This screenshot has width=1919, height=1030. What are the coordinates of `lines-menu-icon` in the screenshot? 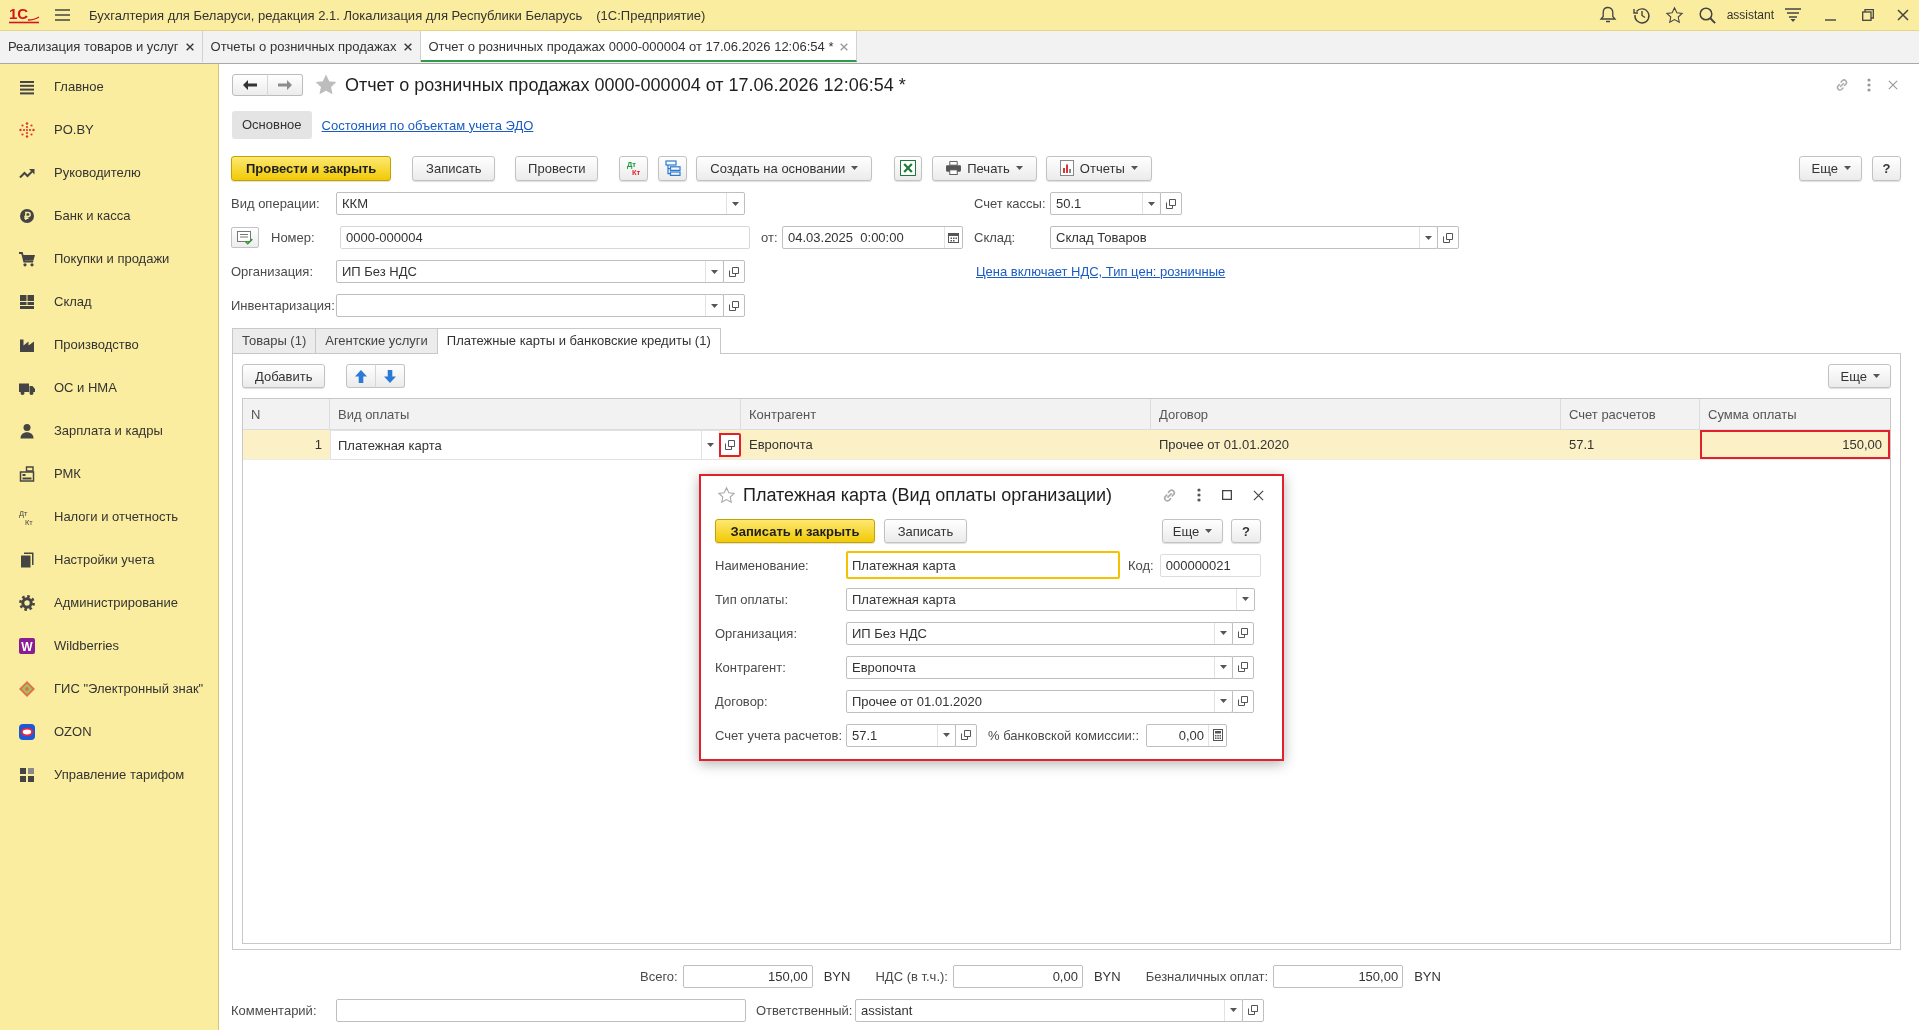 It's located at (1793, 15).